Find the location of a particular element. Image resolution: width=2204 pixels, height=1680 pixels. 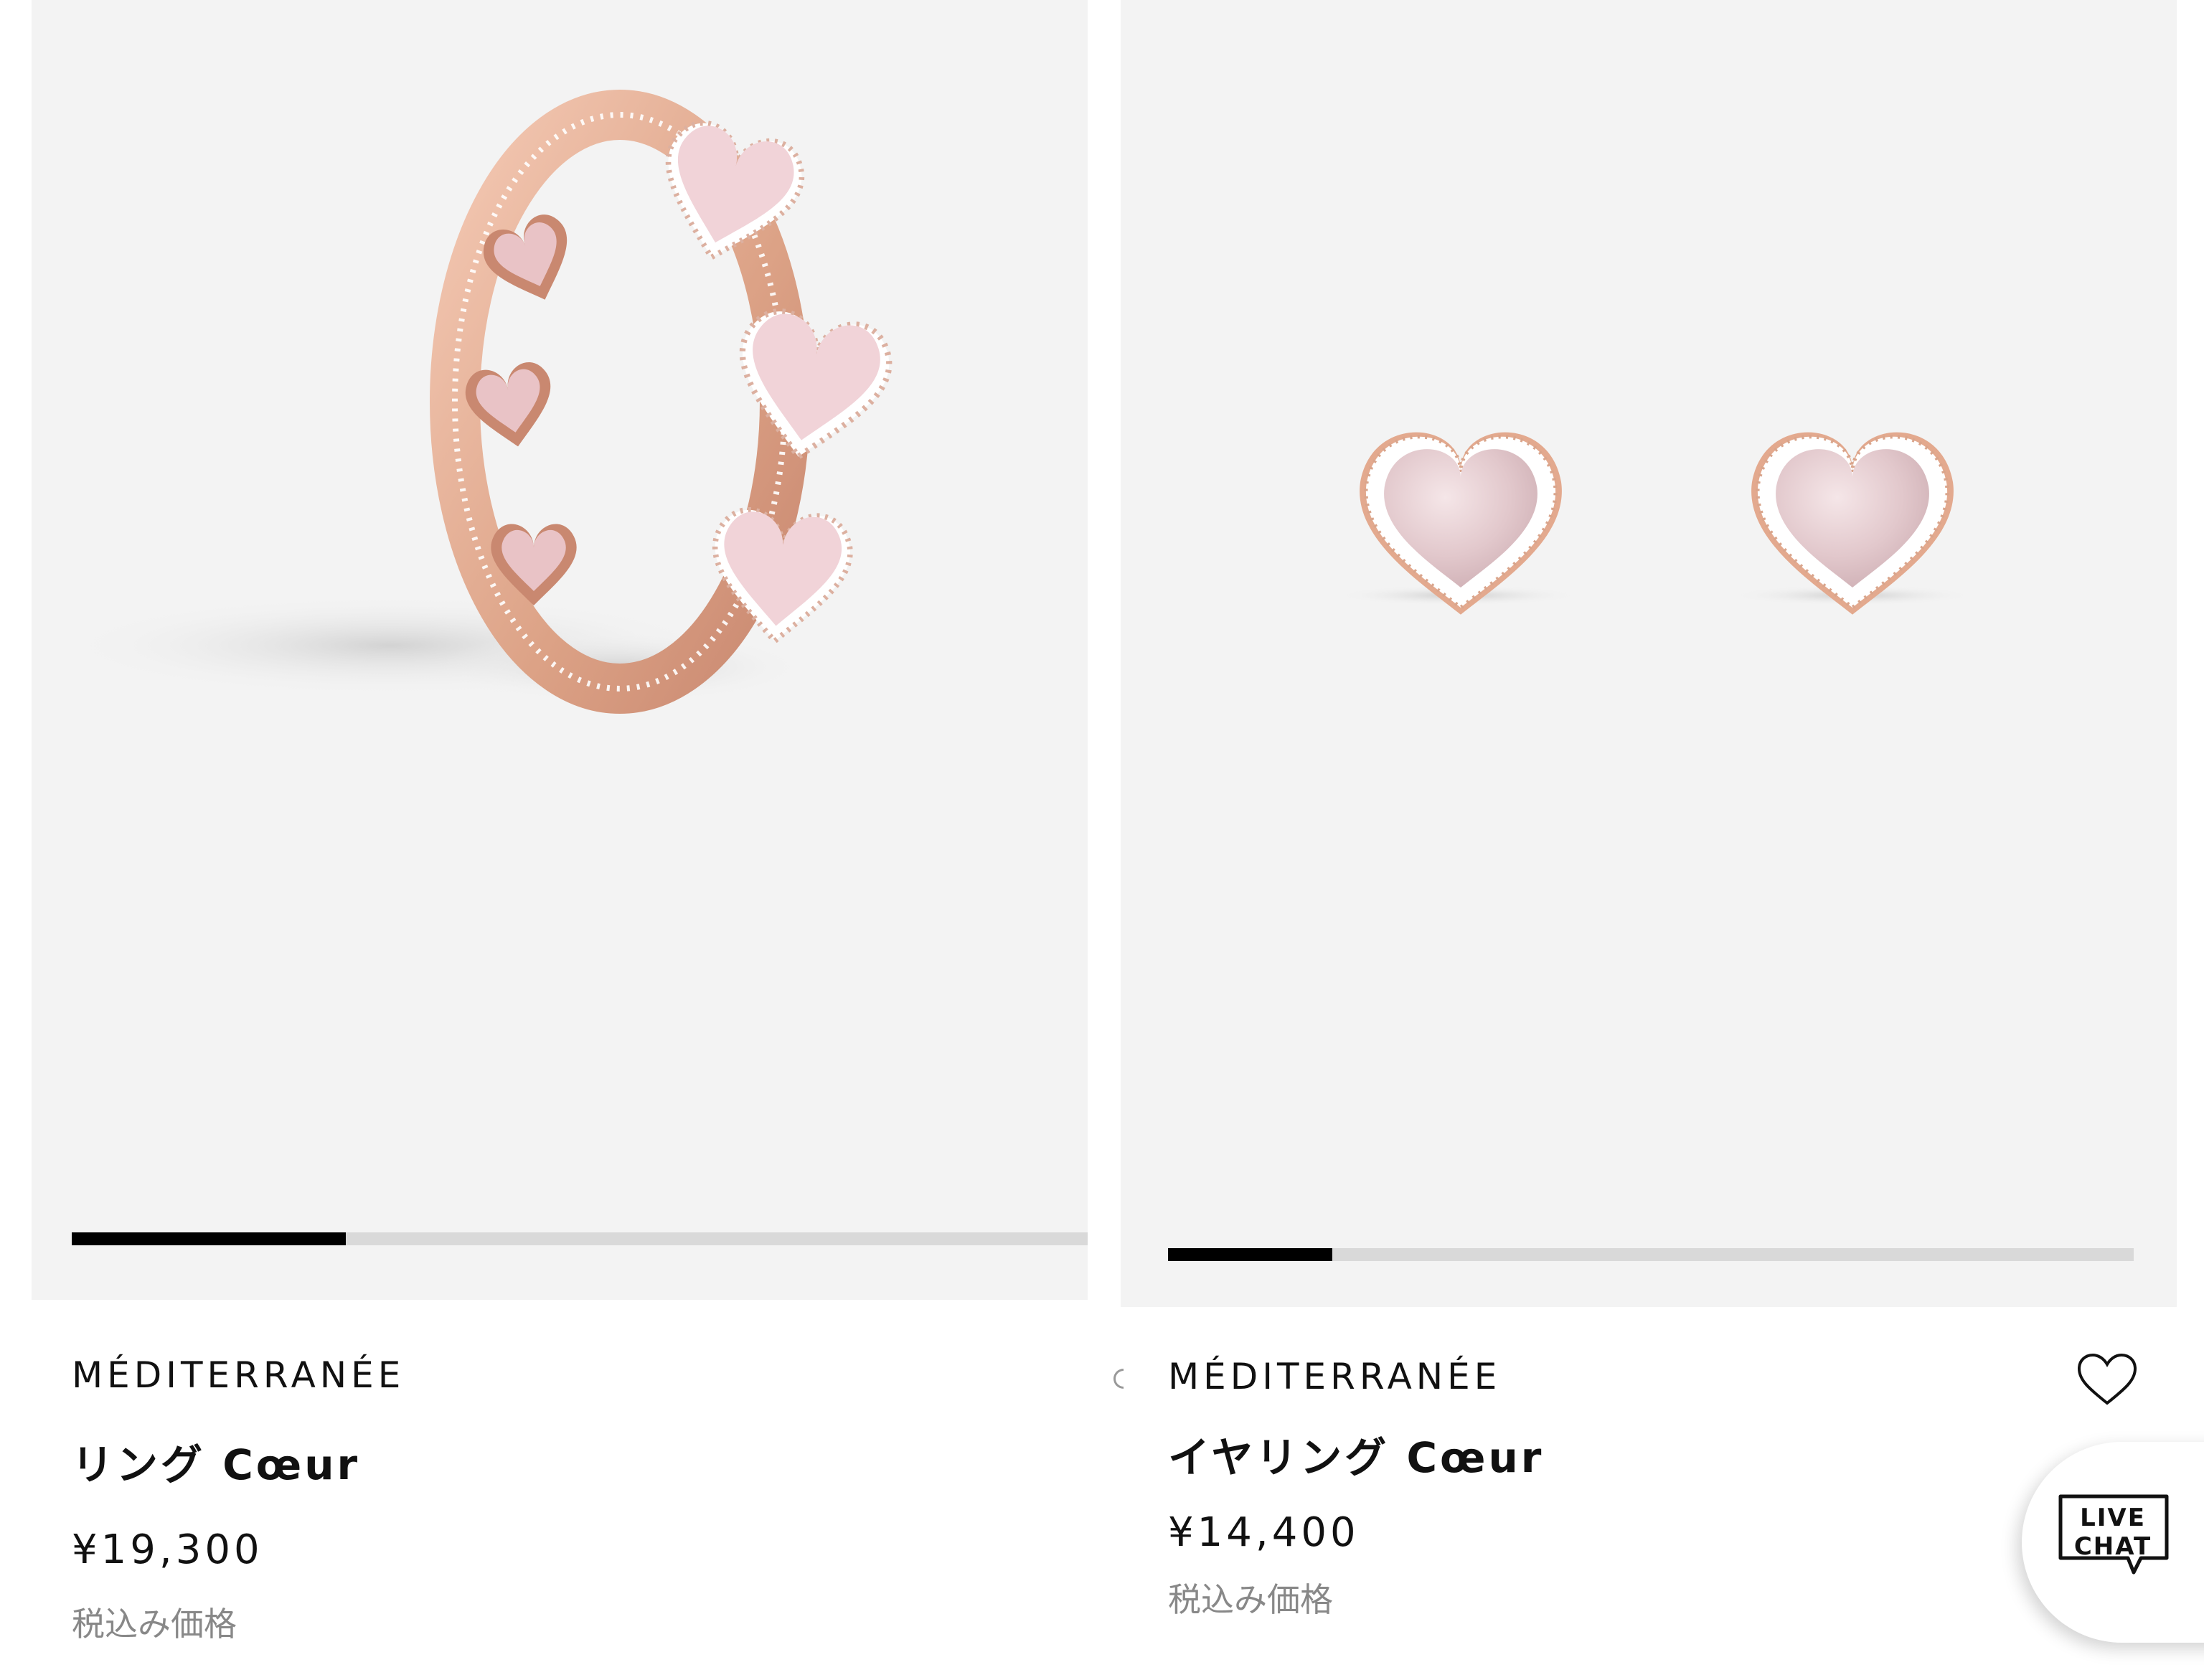

favorite-button is located at coordinates (2107, 1380).